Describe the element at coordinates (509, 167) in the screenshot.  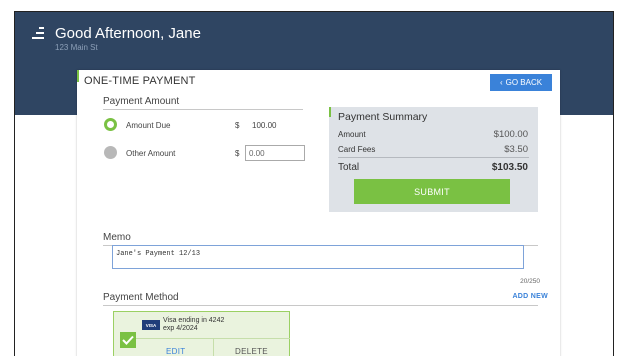
I see `summary-total-value: $103.50` at that location.